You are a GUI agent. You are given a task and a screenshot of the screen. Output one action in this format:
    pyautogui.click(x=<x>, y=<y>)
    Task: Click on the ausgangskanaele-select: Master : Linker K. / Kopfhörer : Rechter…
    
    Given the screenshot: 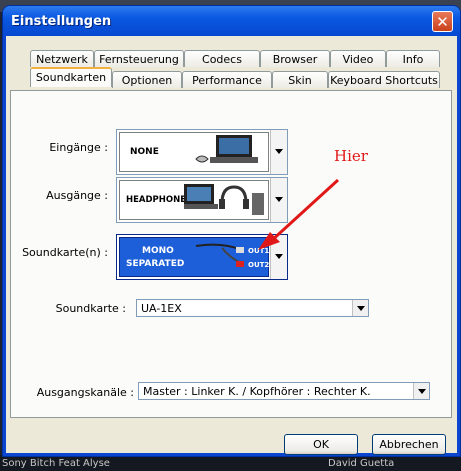 What is the action you would take?
    pyautogui.click(x=284, y=391)
    